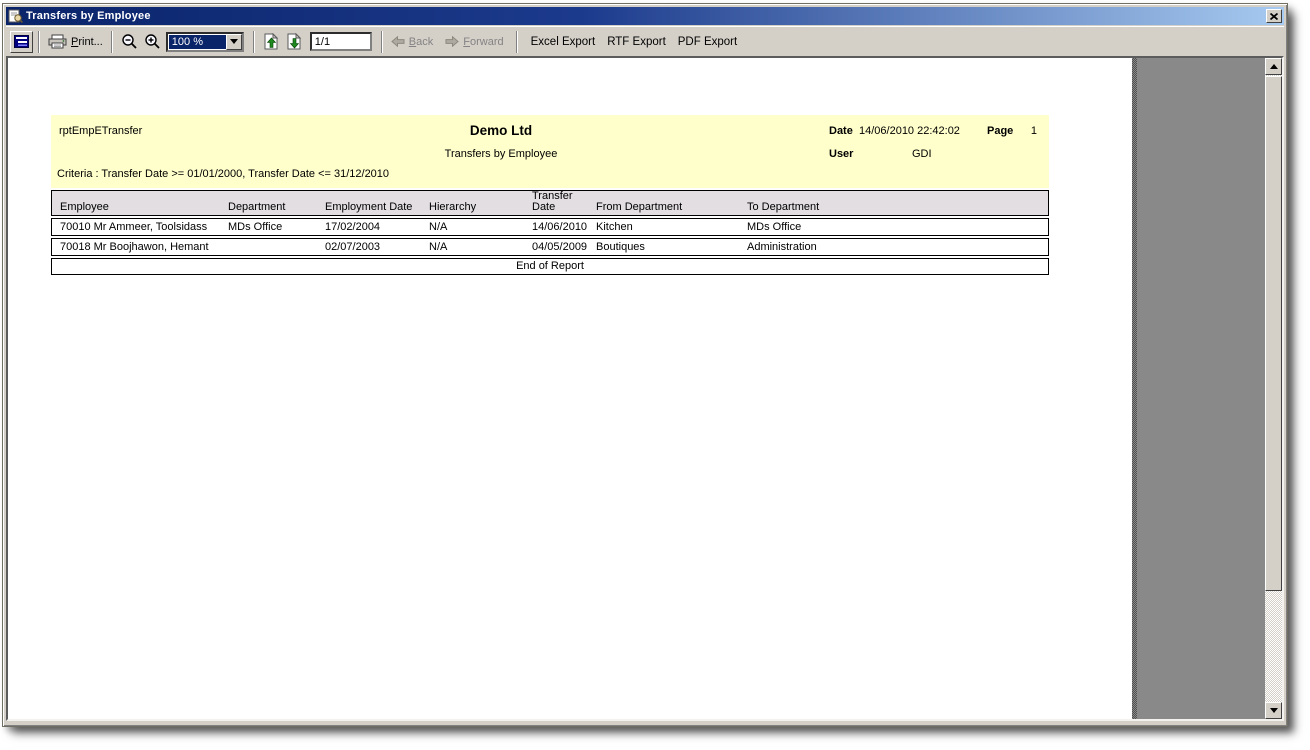 The width and height of the screenshot is (1310, 750). I want to click on table-cell-department: MDs Office, so click(255, 227).